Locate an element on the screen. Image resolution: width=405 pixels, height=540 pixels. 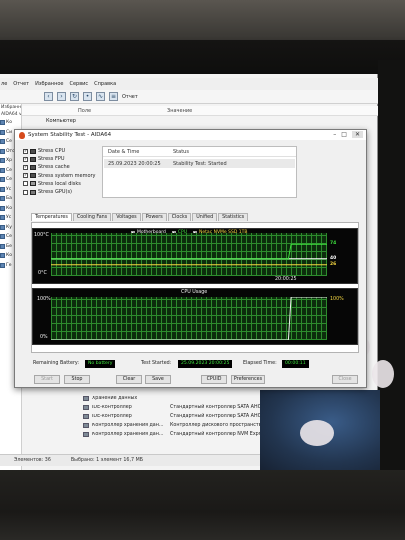
battery-value: No battery is located at coordinates (100, 364).